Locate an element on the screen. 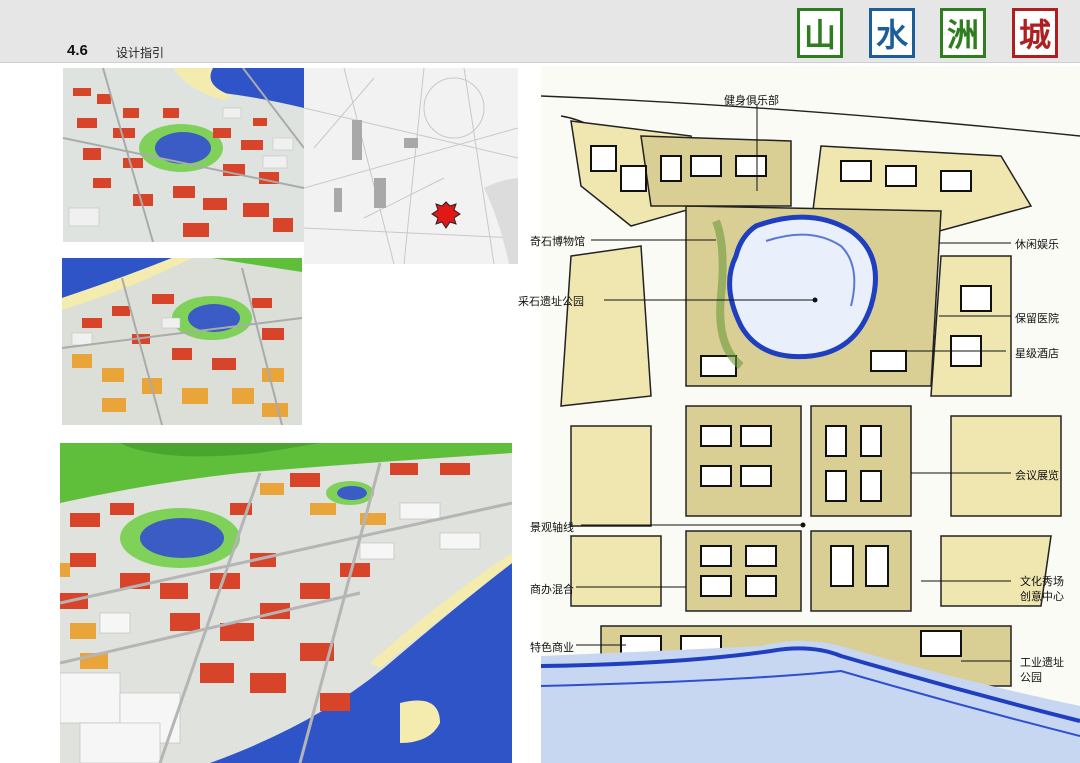 The height and width of the screenshot is (763, 1080). location-map is located at coordinates (411, 166).